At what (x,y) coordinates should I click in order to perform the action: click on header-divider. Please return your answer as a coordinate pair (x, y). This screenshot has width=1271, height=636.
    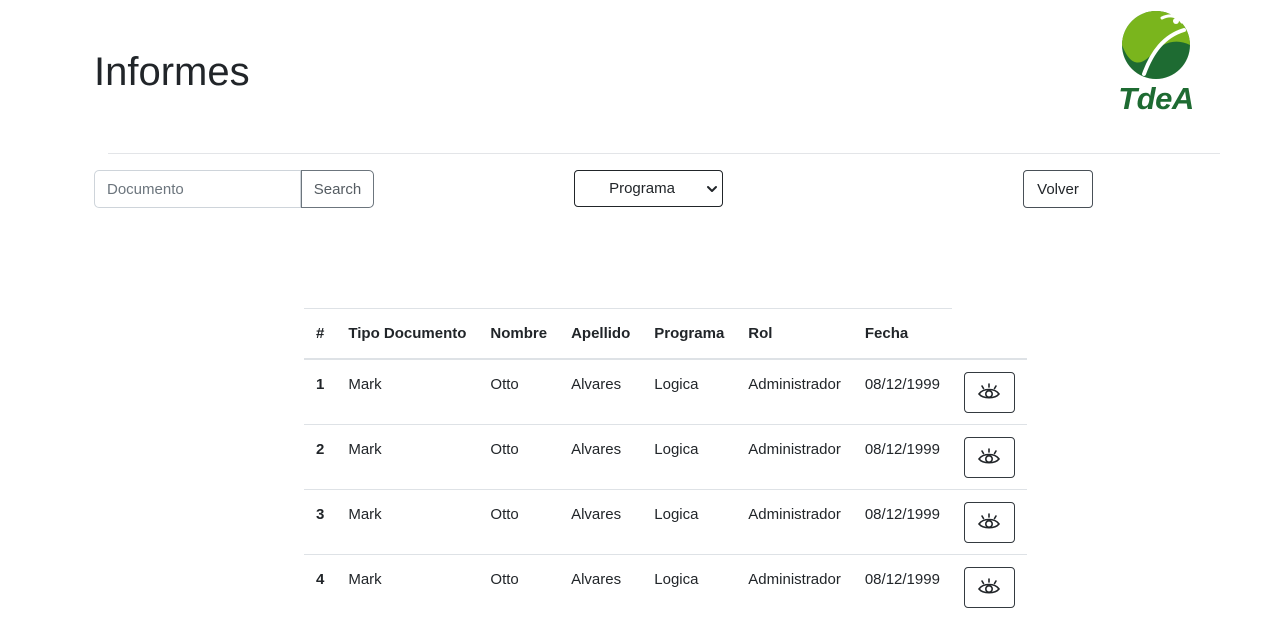
    Looking at the image, I should click on (664, 153).